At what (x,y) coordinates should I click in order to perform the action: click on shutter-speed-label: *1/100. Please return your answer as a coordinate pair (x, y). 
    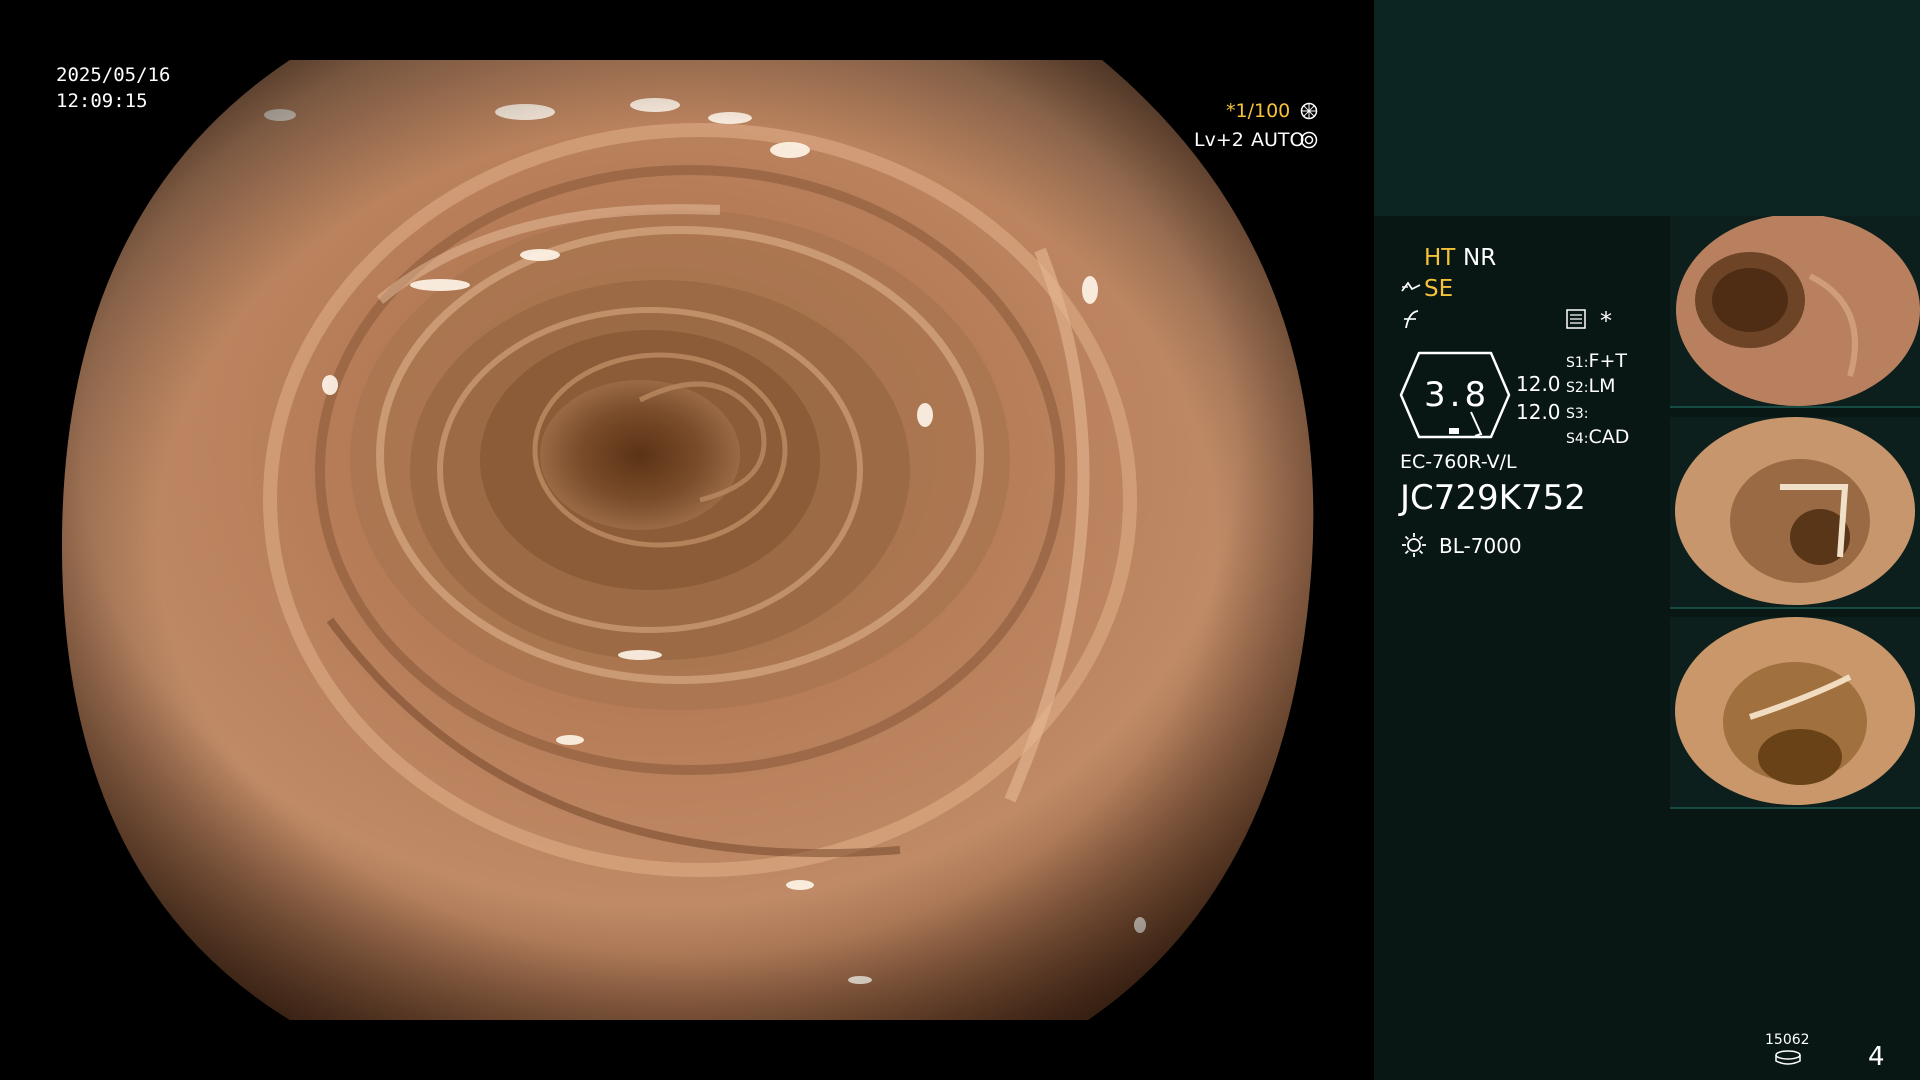
    Looking at the image, I should click on (1258, 111).